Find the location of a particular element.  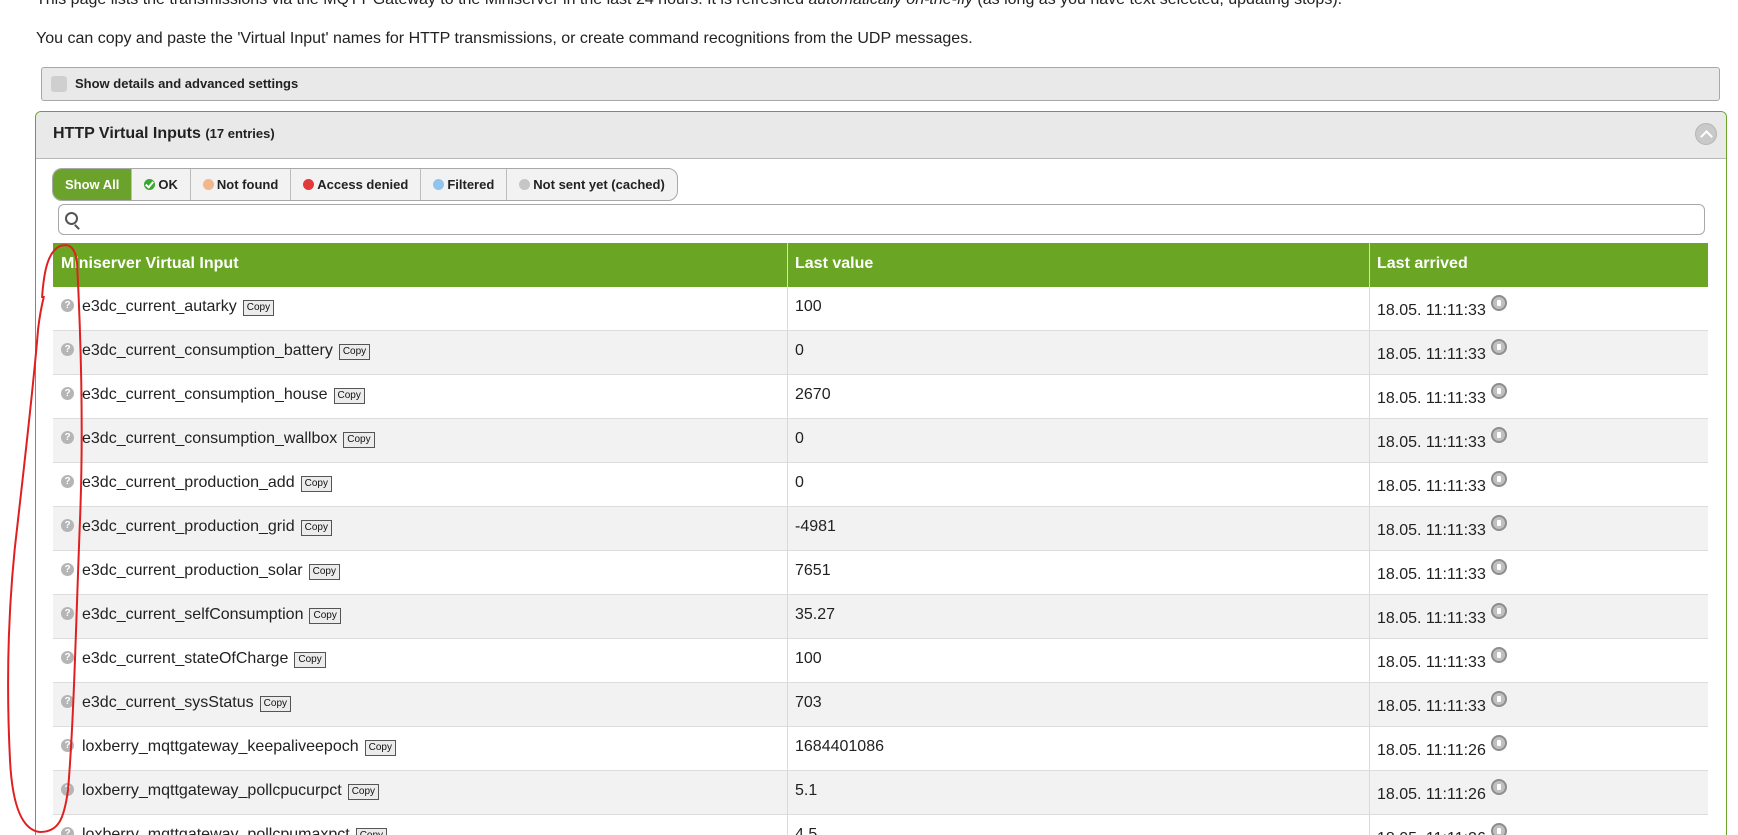

last-value: 100 is located at coordinates (808, 306).